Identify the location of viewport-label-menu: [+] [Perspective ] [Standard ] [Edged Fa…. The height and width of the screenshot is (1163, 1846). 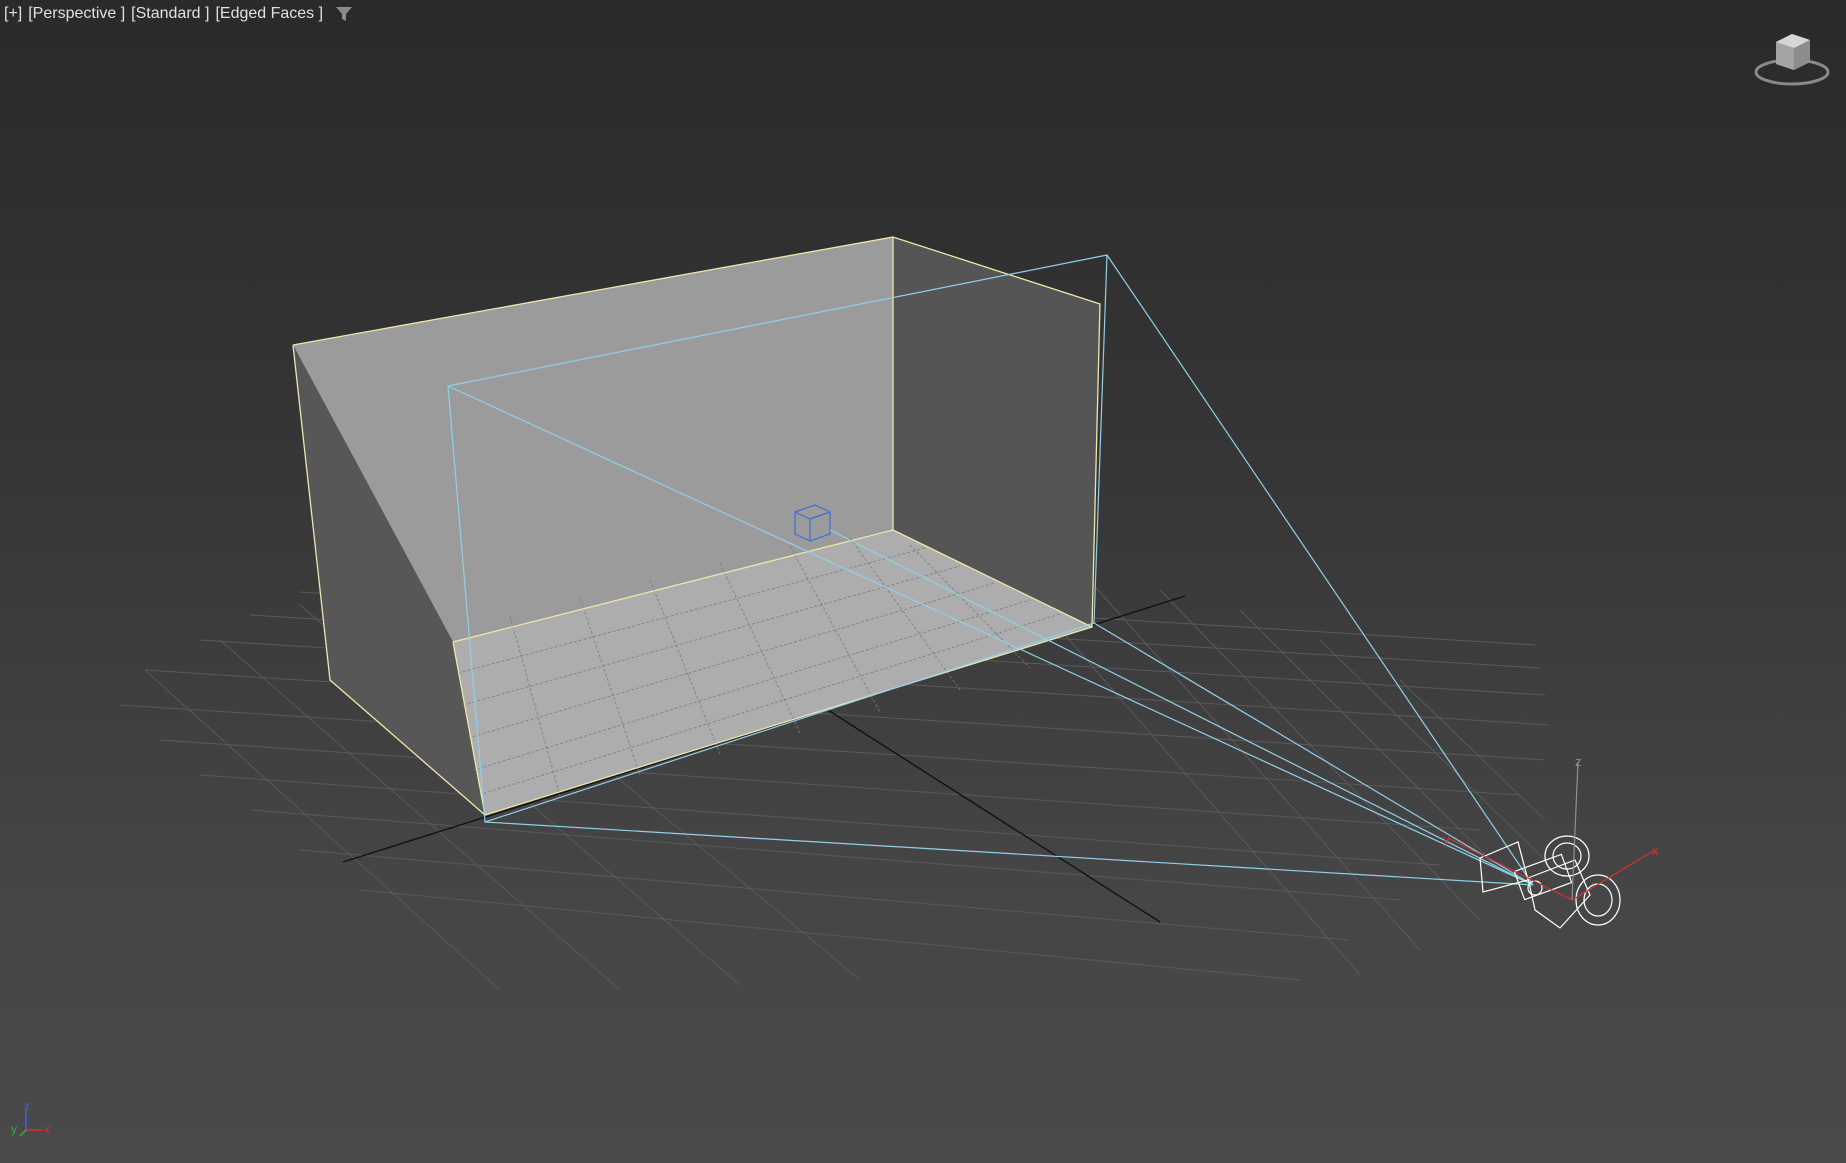
(178, 14).